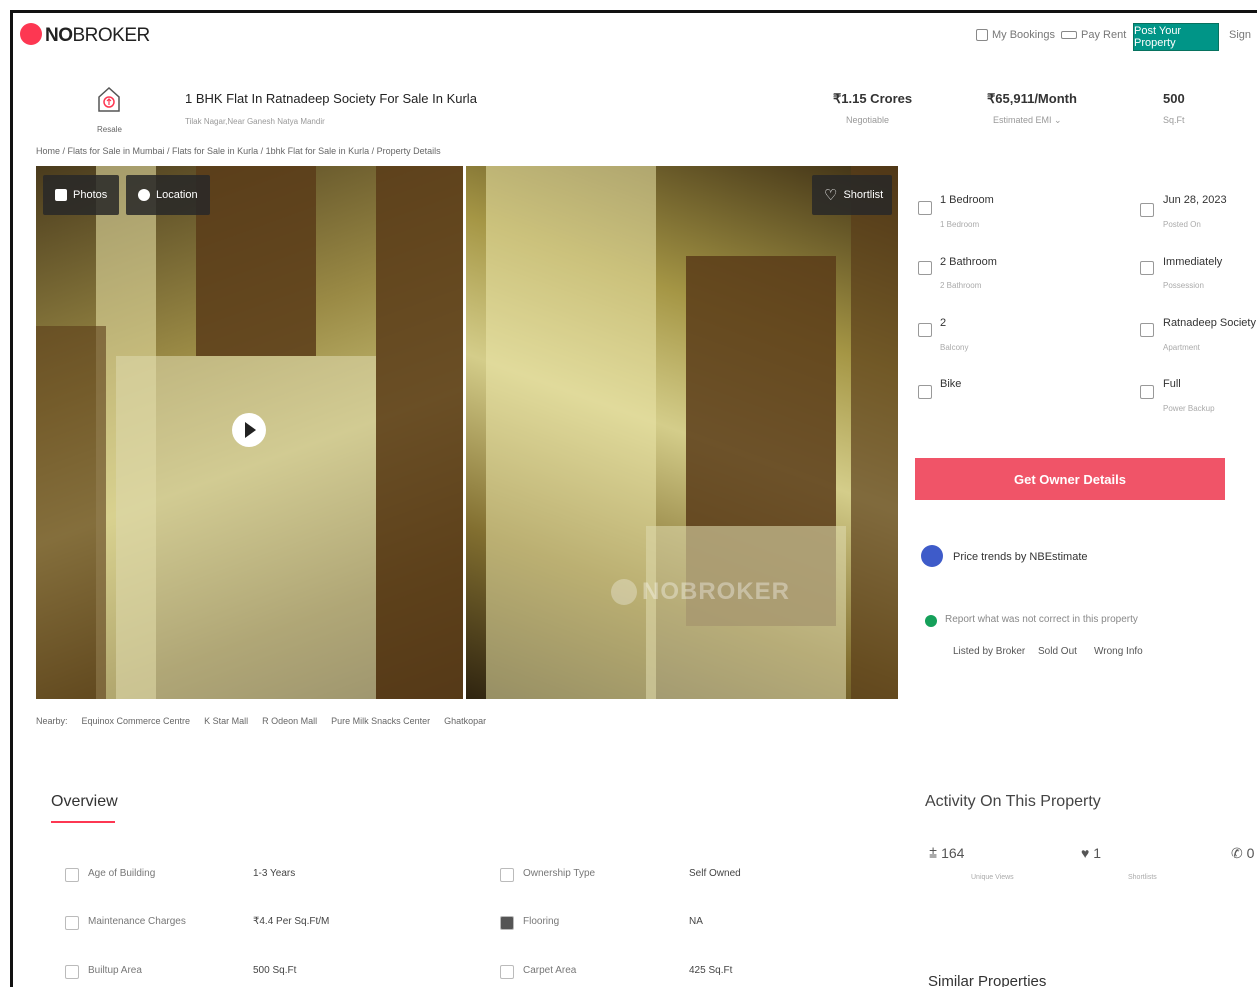 The image size is (1257, 987). I want to click on logo: NOBROKER, so click(97, 36).